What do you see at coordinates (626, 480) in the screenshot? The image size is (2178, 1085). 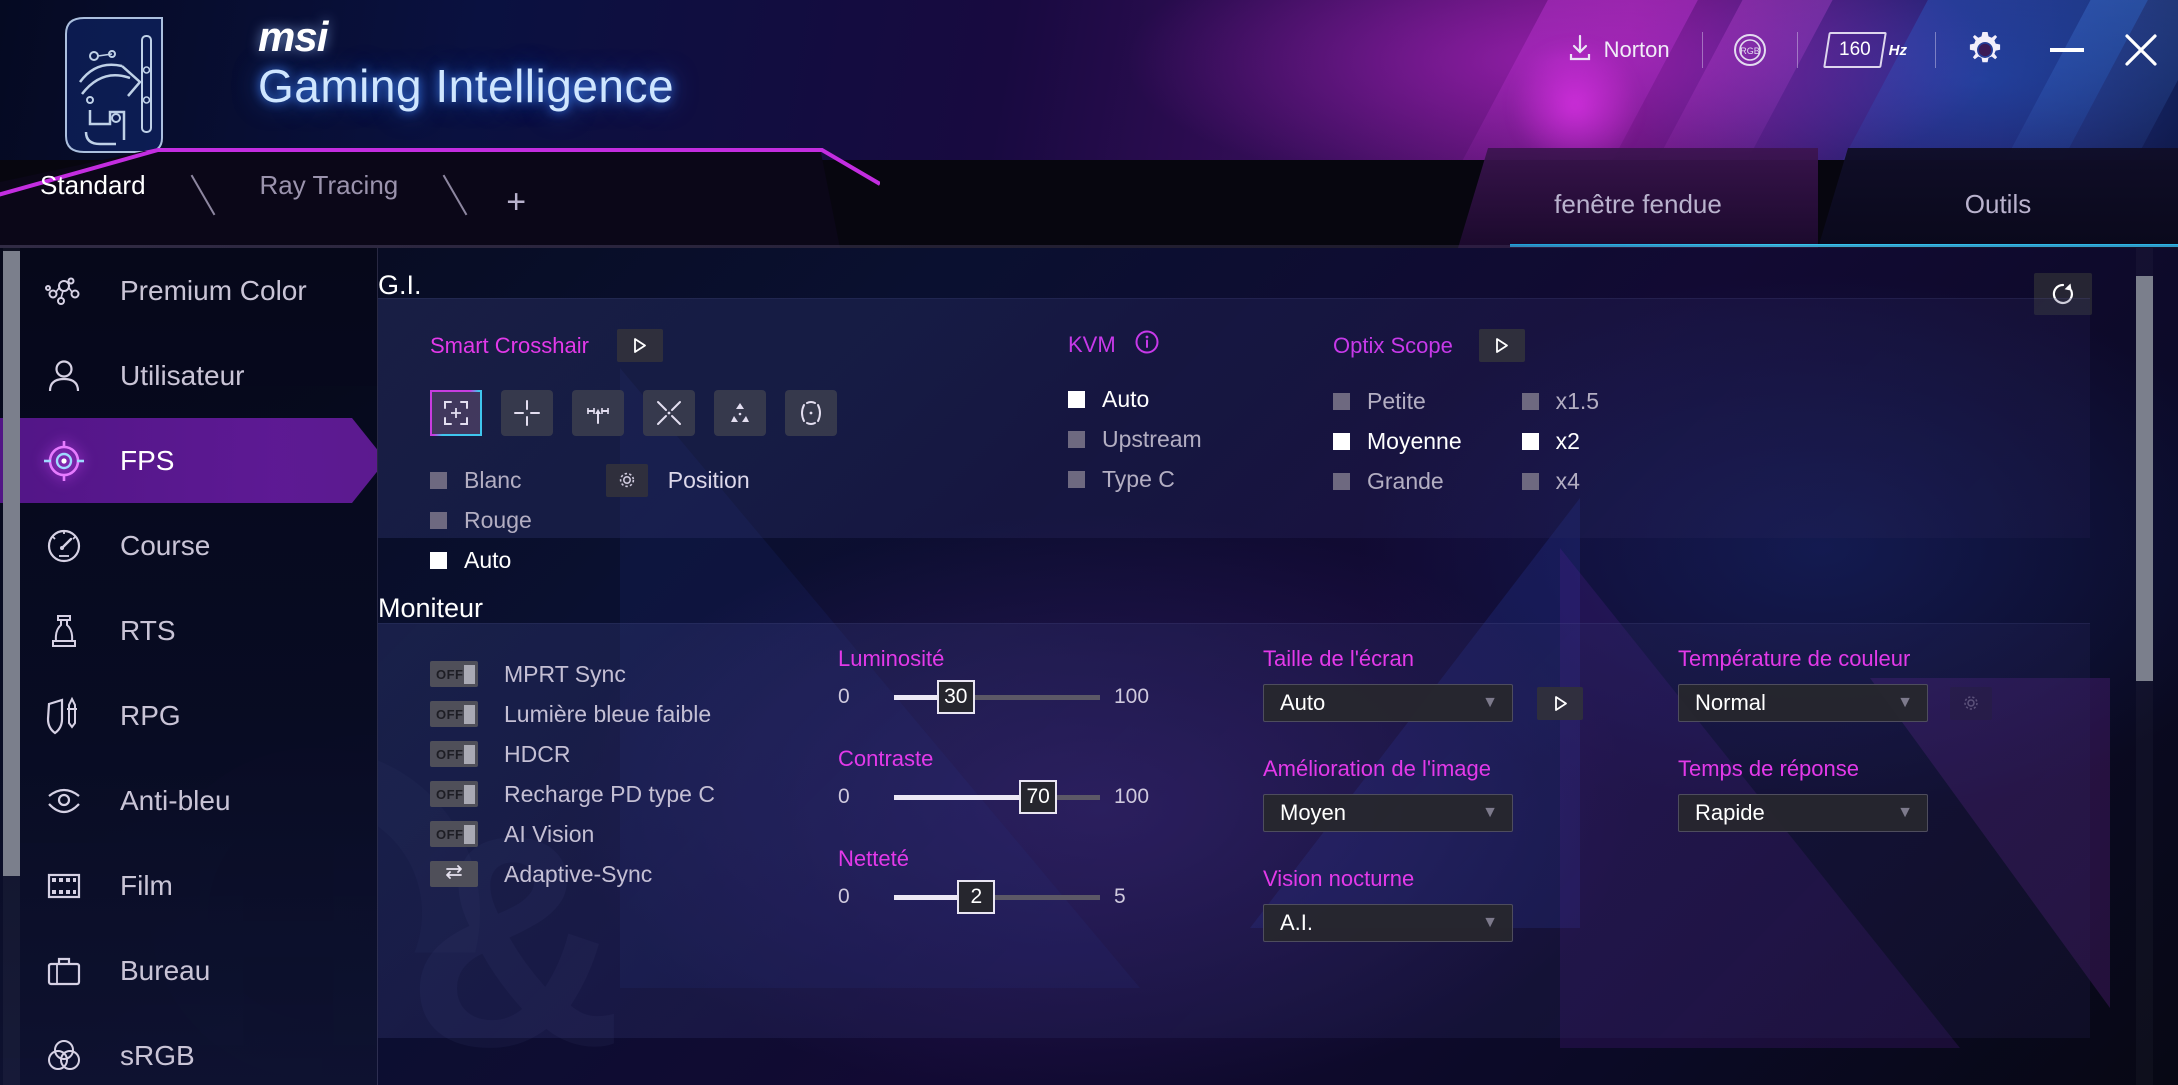 I see `position-gear-button` at bounding box center [626, 480].